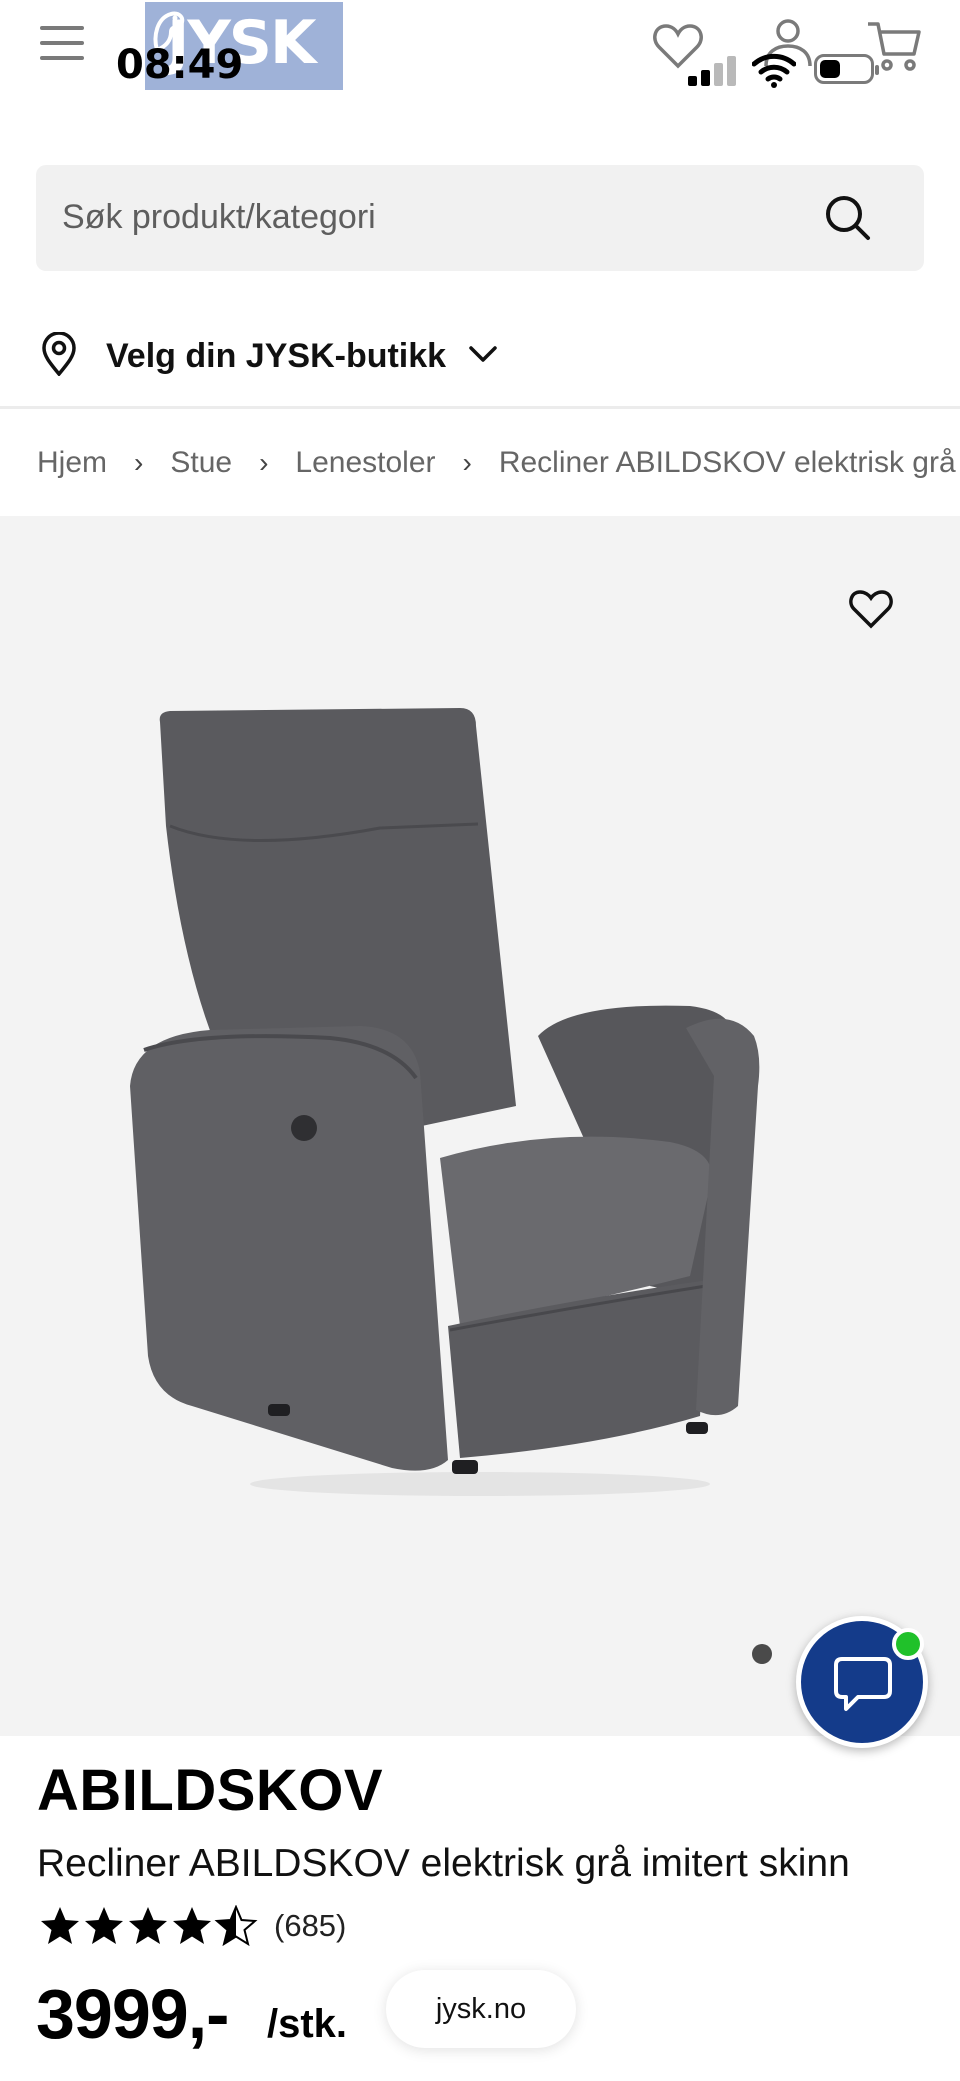 This screenshot has height=2081, width=960. I want to click on add-to-wishlist-heart-icon, so click(871, 611).